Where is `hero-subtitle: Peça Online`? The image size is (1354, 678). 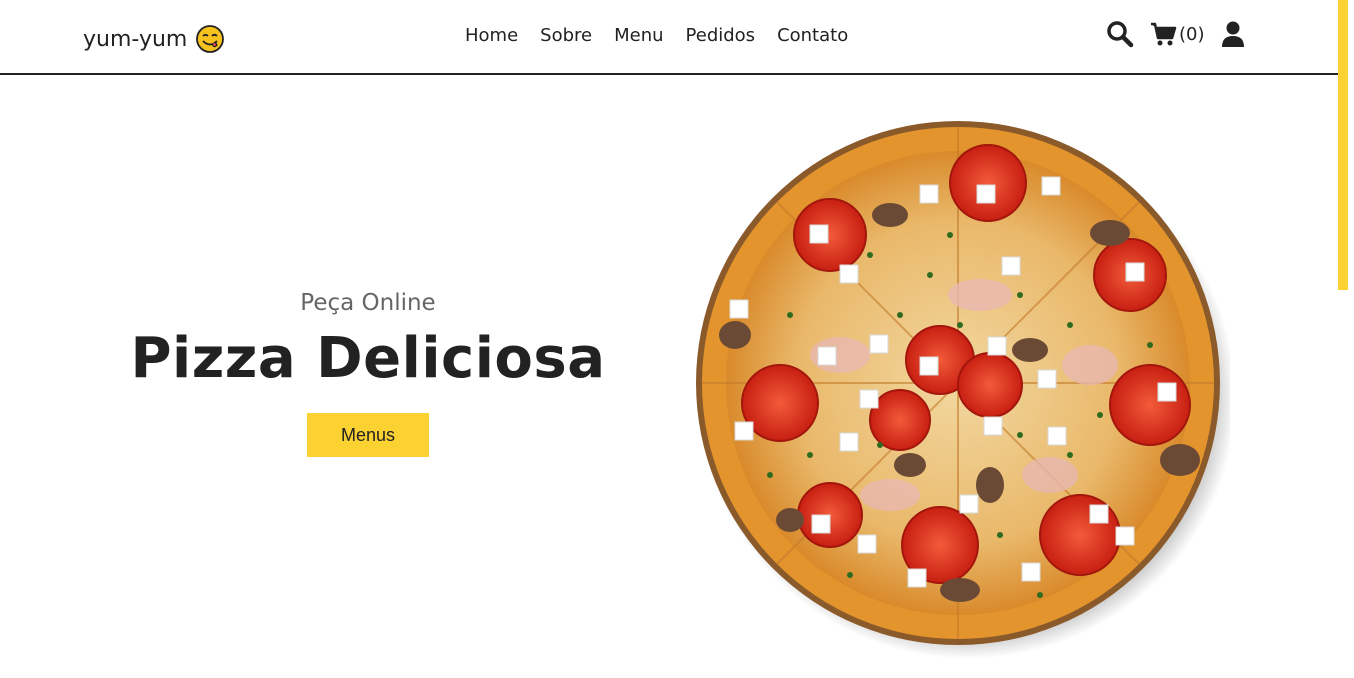 hero-subtitle: Peça Online is located at coordinates (368, 303).